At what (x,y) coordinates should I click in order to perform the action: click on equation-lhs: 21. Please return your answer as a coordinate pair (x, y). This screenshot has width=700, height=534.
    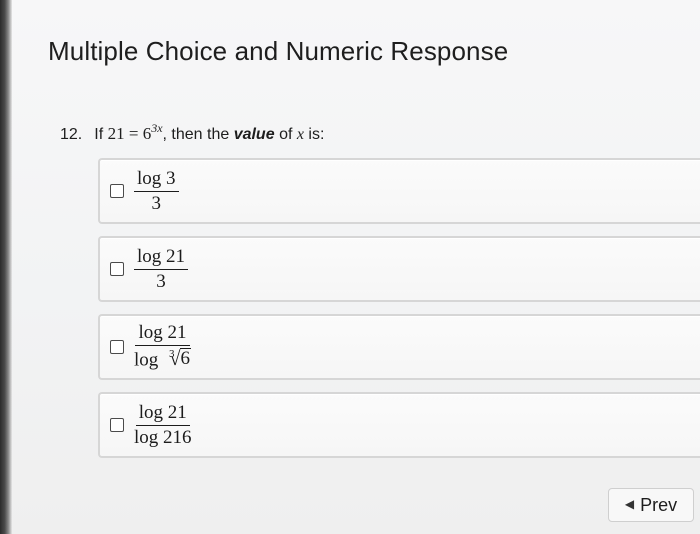
    Looking at the image, I should click on (116, 133).